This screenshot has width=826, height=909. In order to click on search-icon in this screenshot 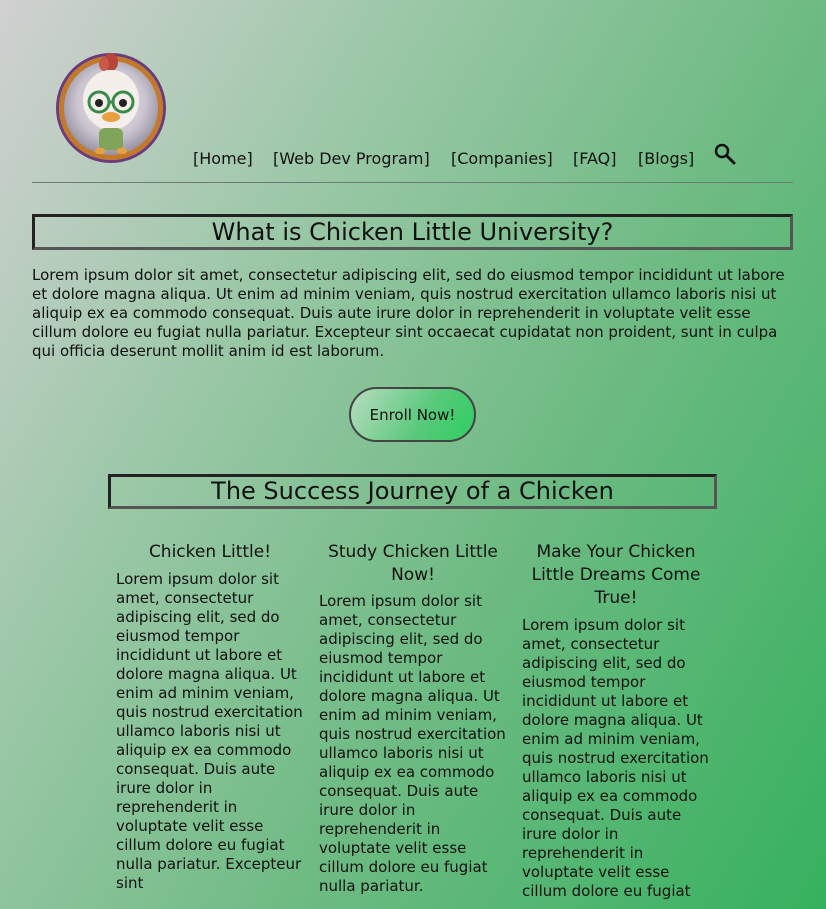, I will do `click(725, 154)`.